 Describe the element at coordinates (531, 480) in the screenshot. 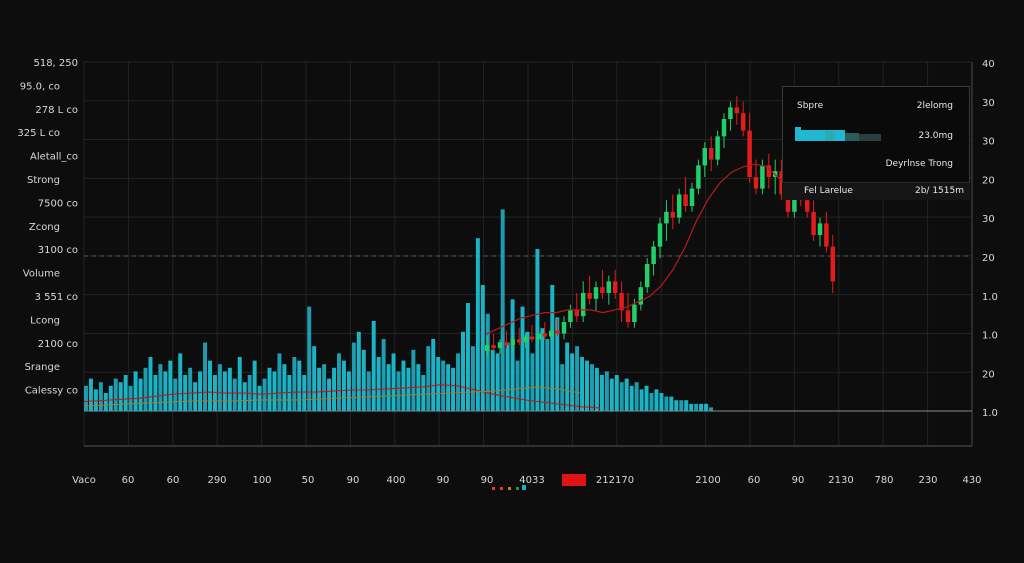

I see `bottom-axis-label: 4033` at that location.